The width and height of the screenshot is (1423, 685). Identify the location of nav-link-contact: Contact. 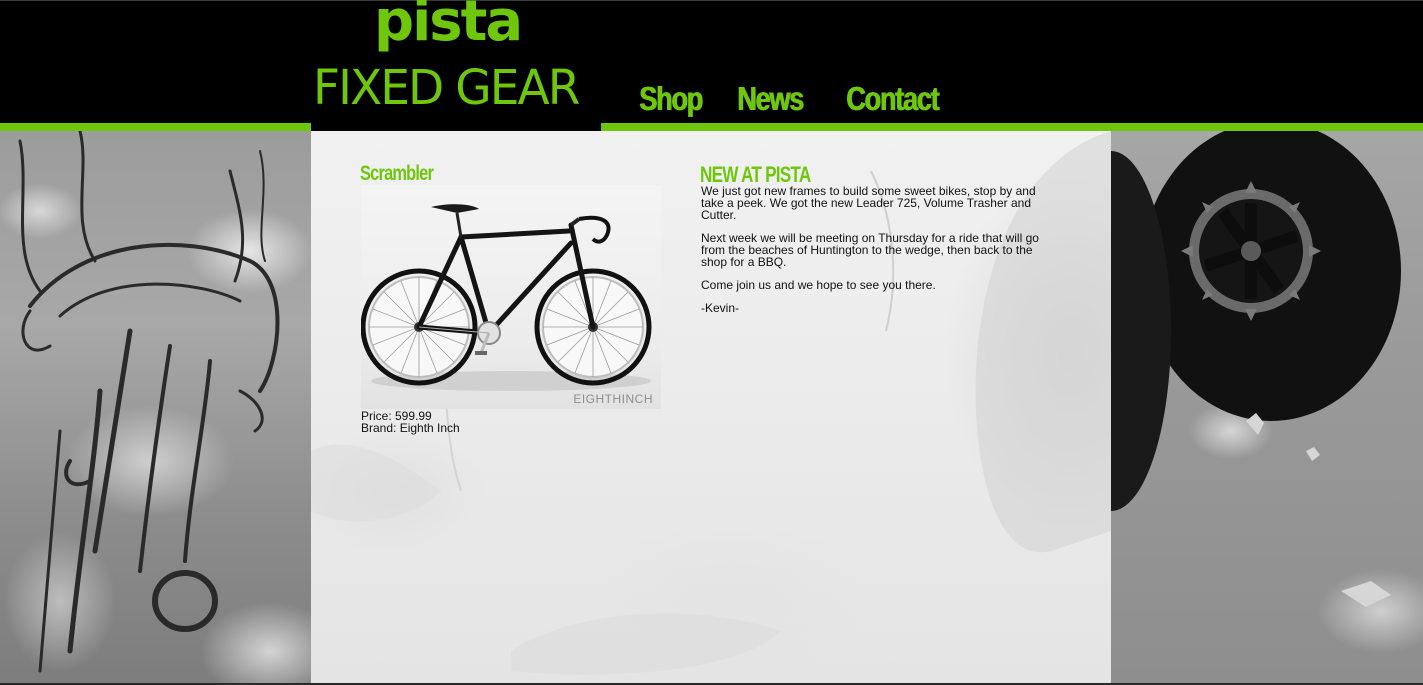
(899, 98).